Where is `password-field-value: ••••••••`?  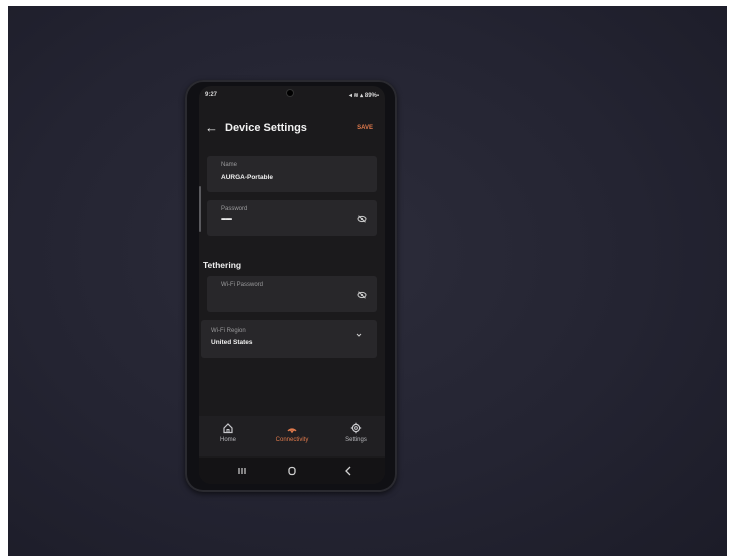 password-field-value: •••••••• is located at coordinates (226, 219).